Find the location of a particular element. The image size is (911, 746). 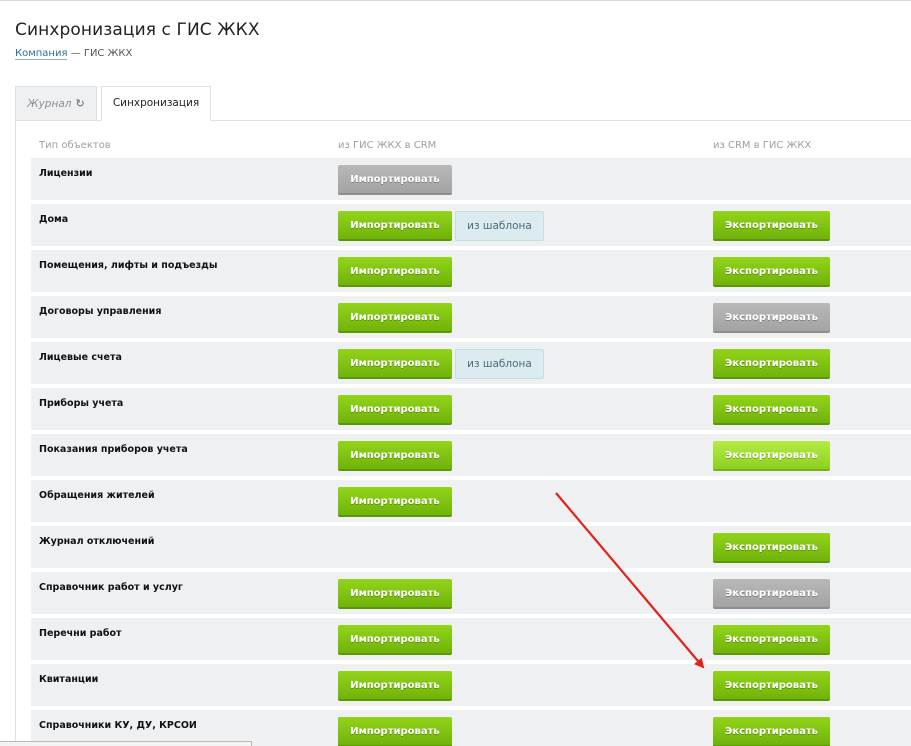

row-label: Справочники КУ, ДУ, КРСОИ is located at coordinates (118, 725).